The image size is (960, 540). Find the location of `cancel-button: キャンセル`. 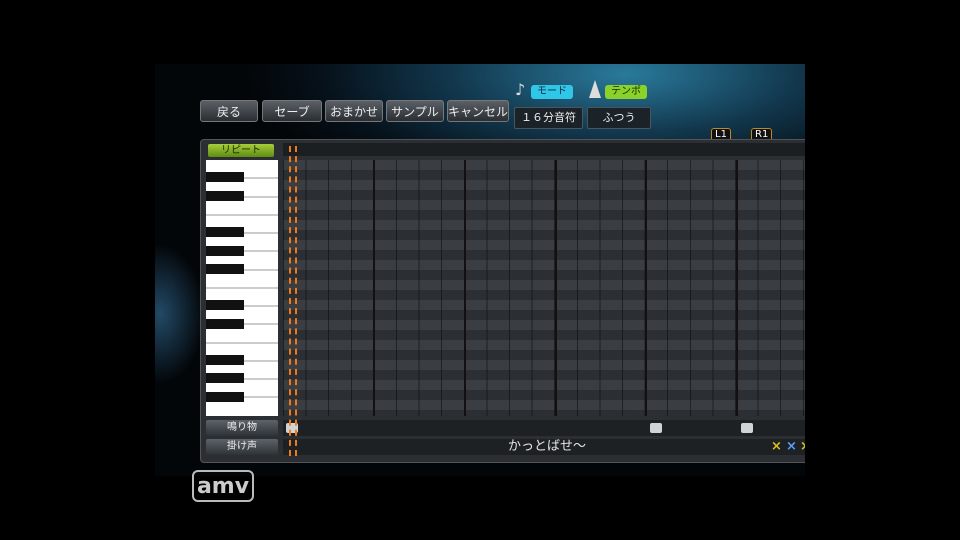

cancel-button: キャンセル is located at coordinates (478, 111).